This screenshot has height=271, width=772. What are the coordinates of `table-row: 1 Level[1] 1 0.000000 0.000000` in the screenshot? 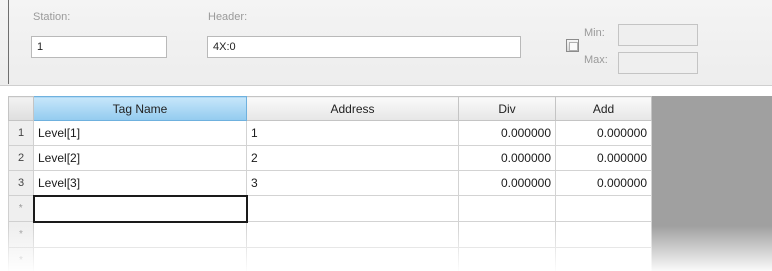 It's located at (330, 133).